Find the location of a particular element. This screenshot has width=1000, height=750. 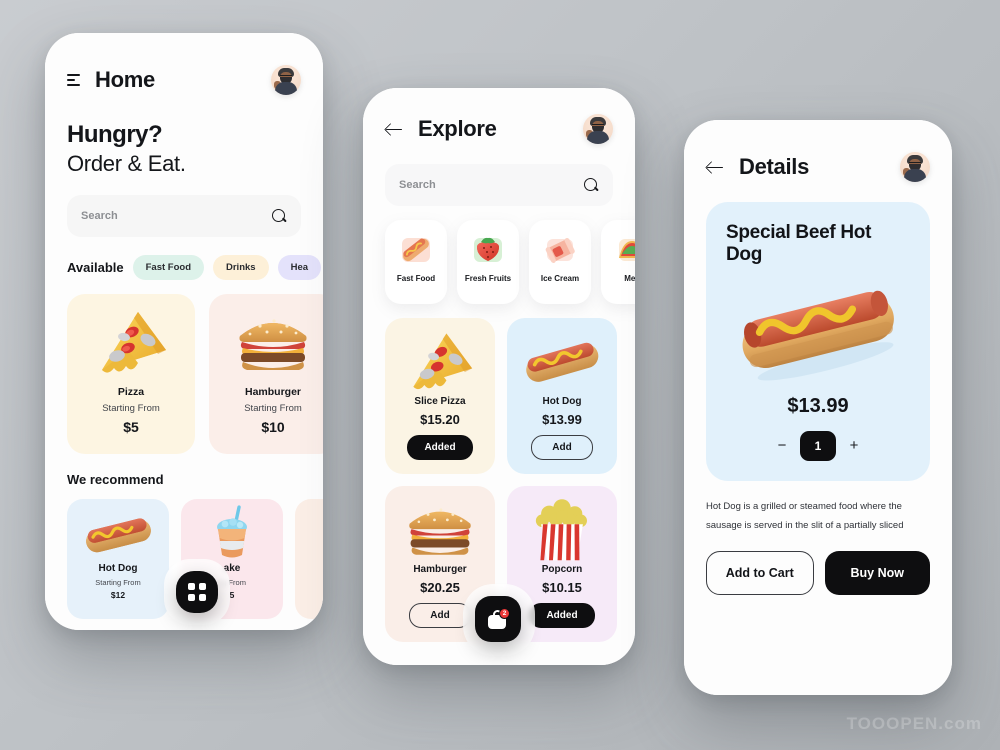

product-name: Hamburger is located at coordinates (440, 569).